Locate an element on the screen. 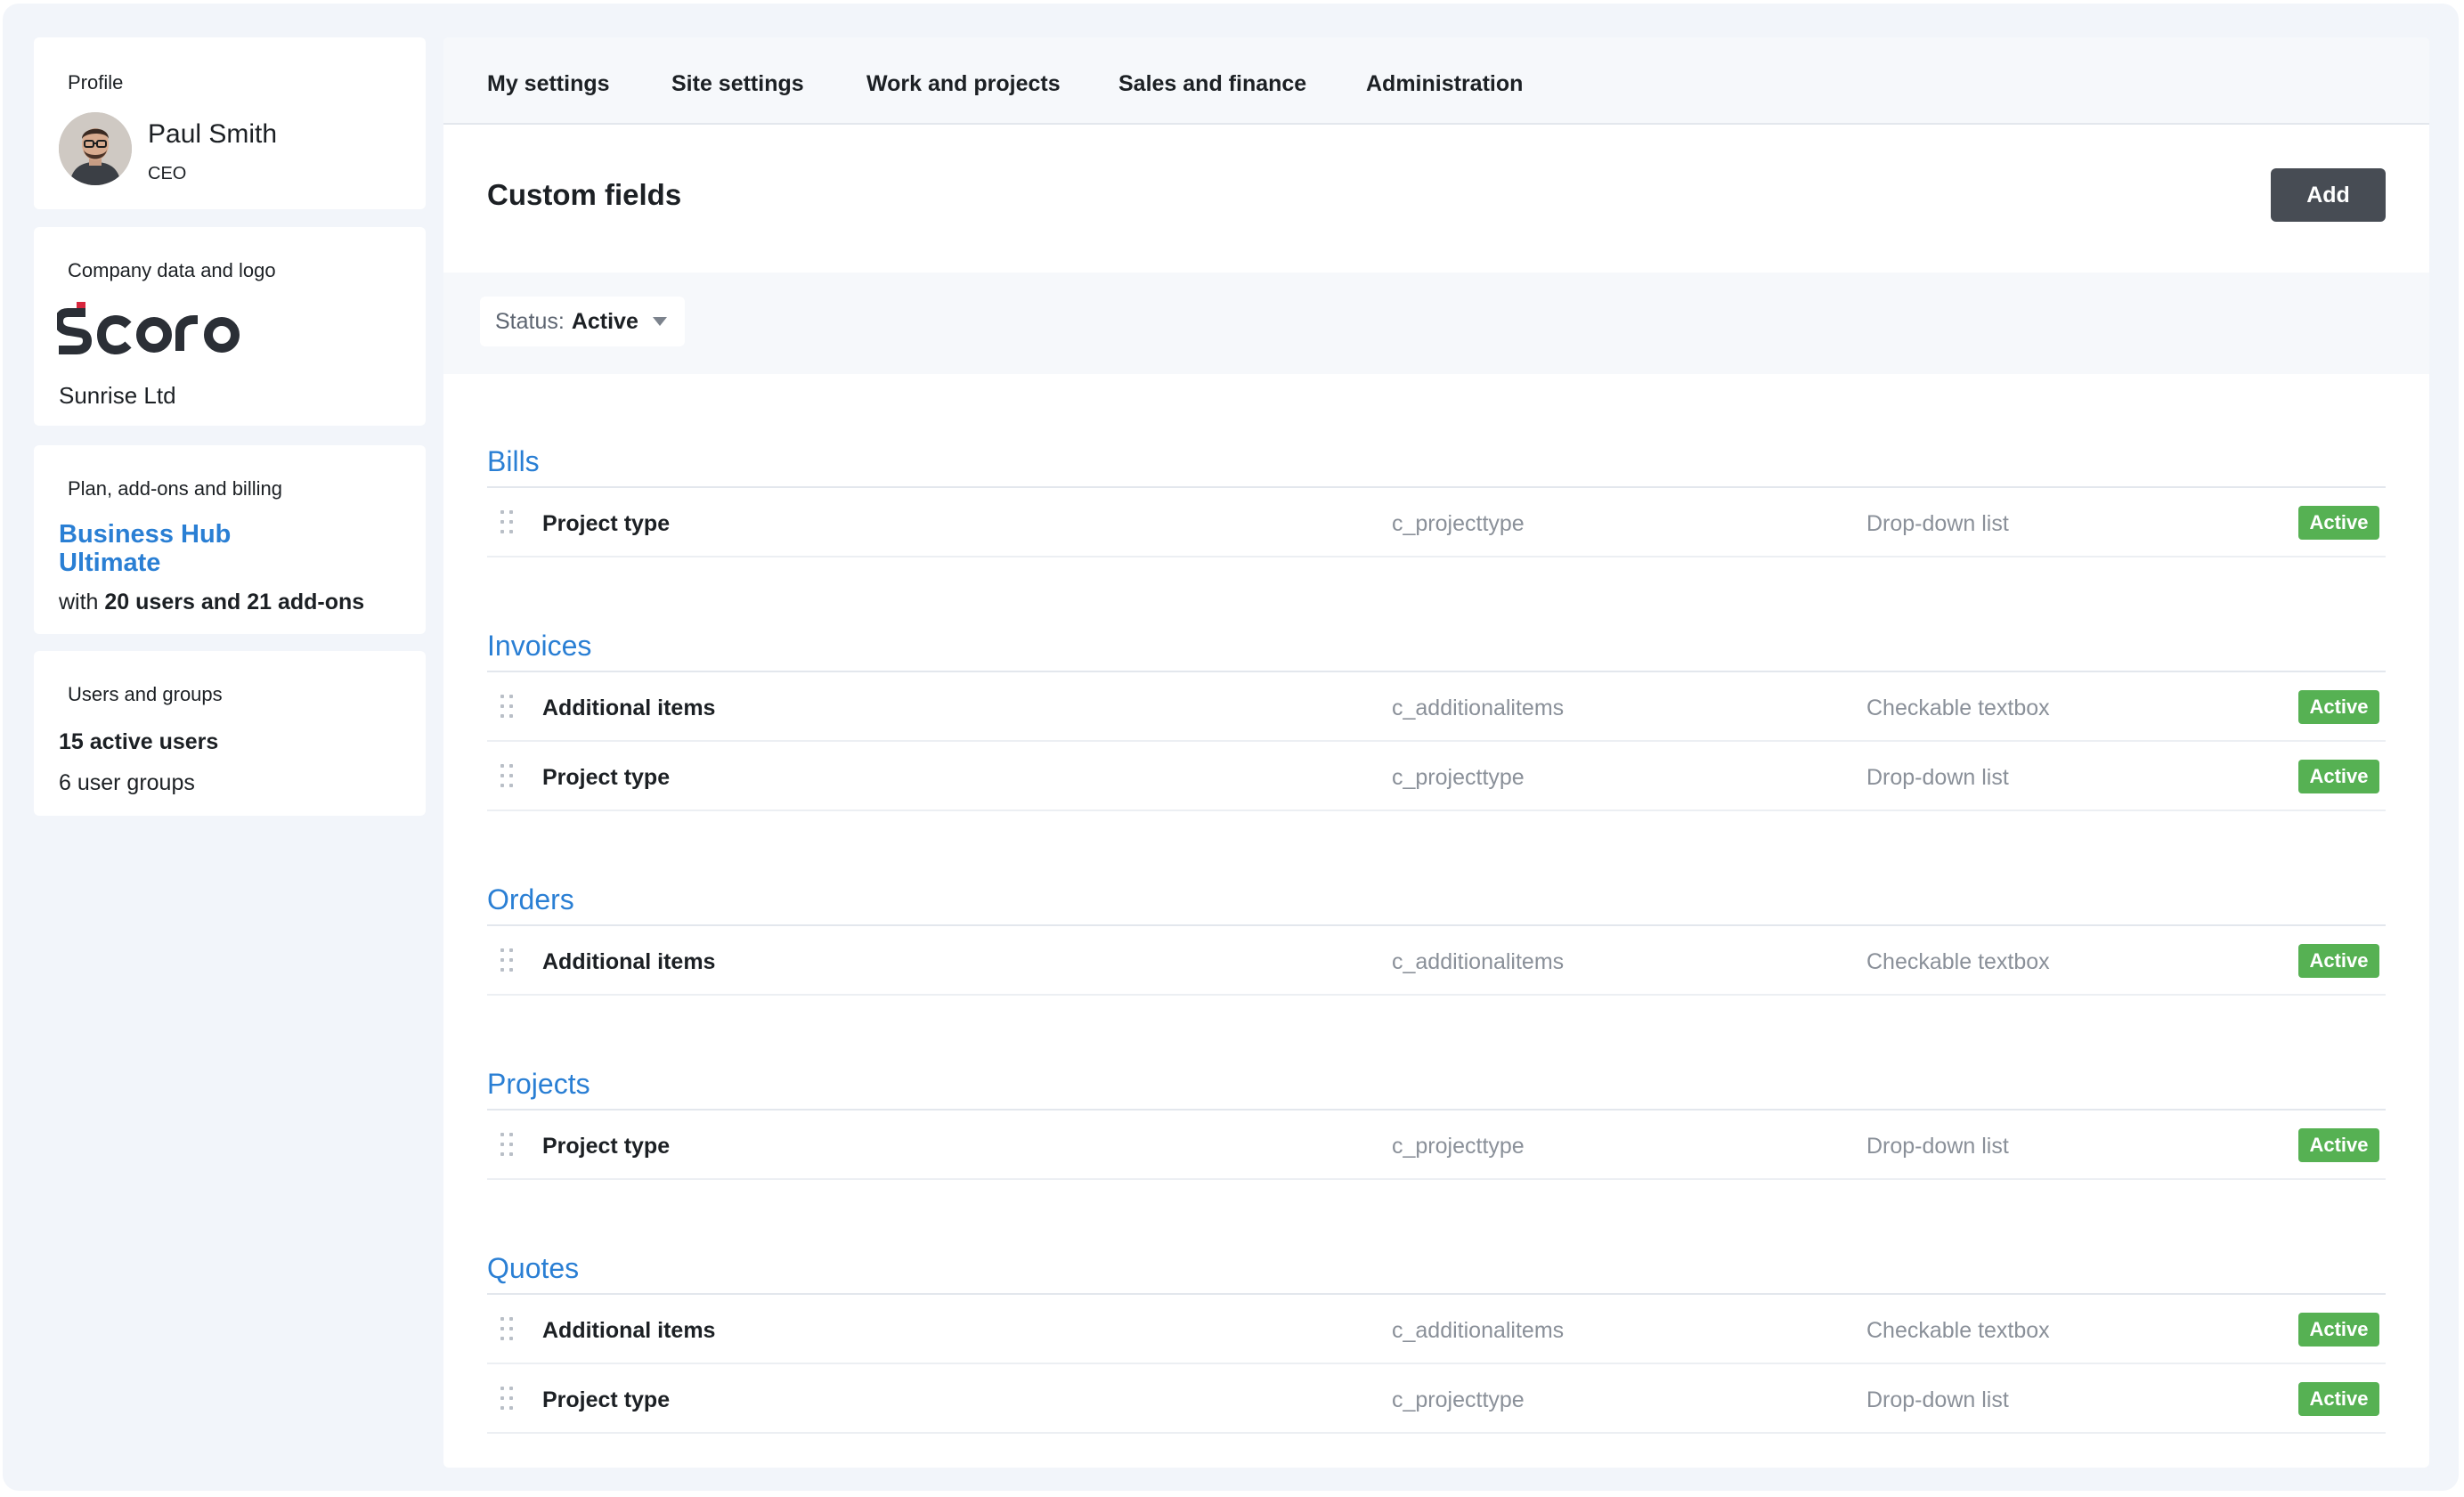 This screenshot has width=2464, height=1497. plan-name: Business Hub Ultimate is located at coordinates (174, 548).